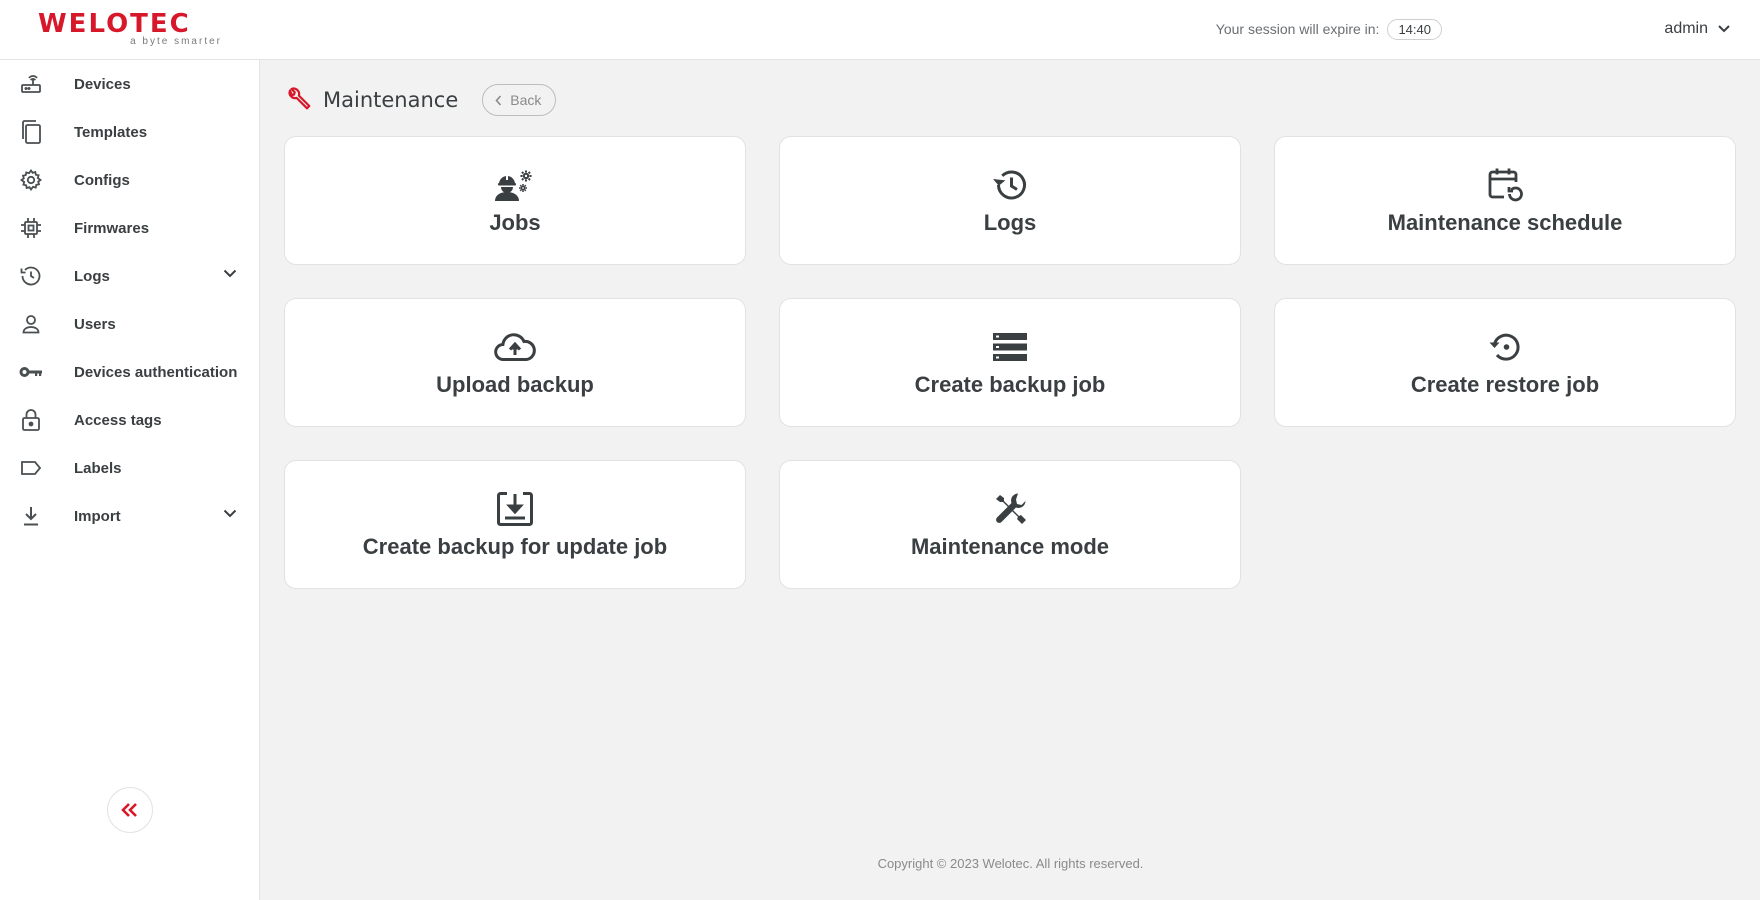 The image size is (1760, 900). I want to click on storage-icon, so click(1010, 347).